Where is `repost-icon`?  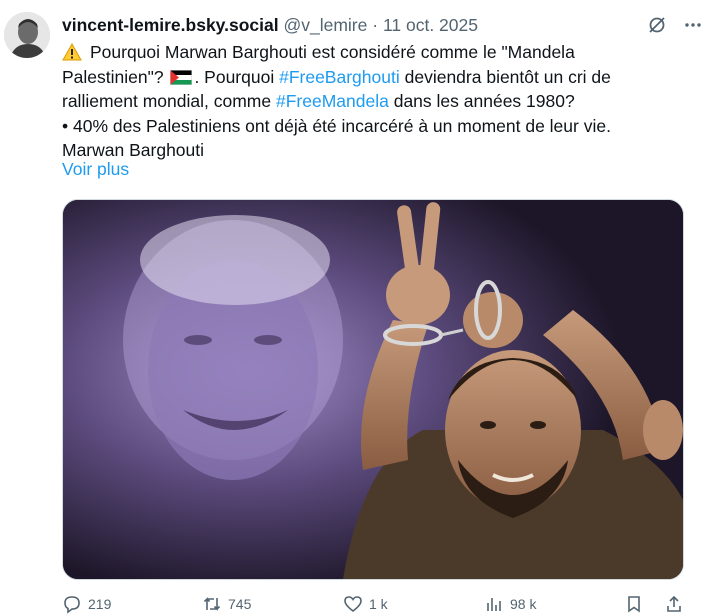 repost-icon is located at coordinates (212, 604).